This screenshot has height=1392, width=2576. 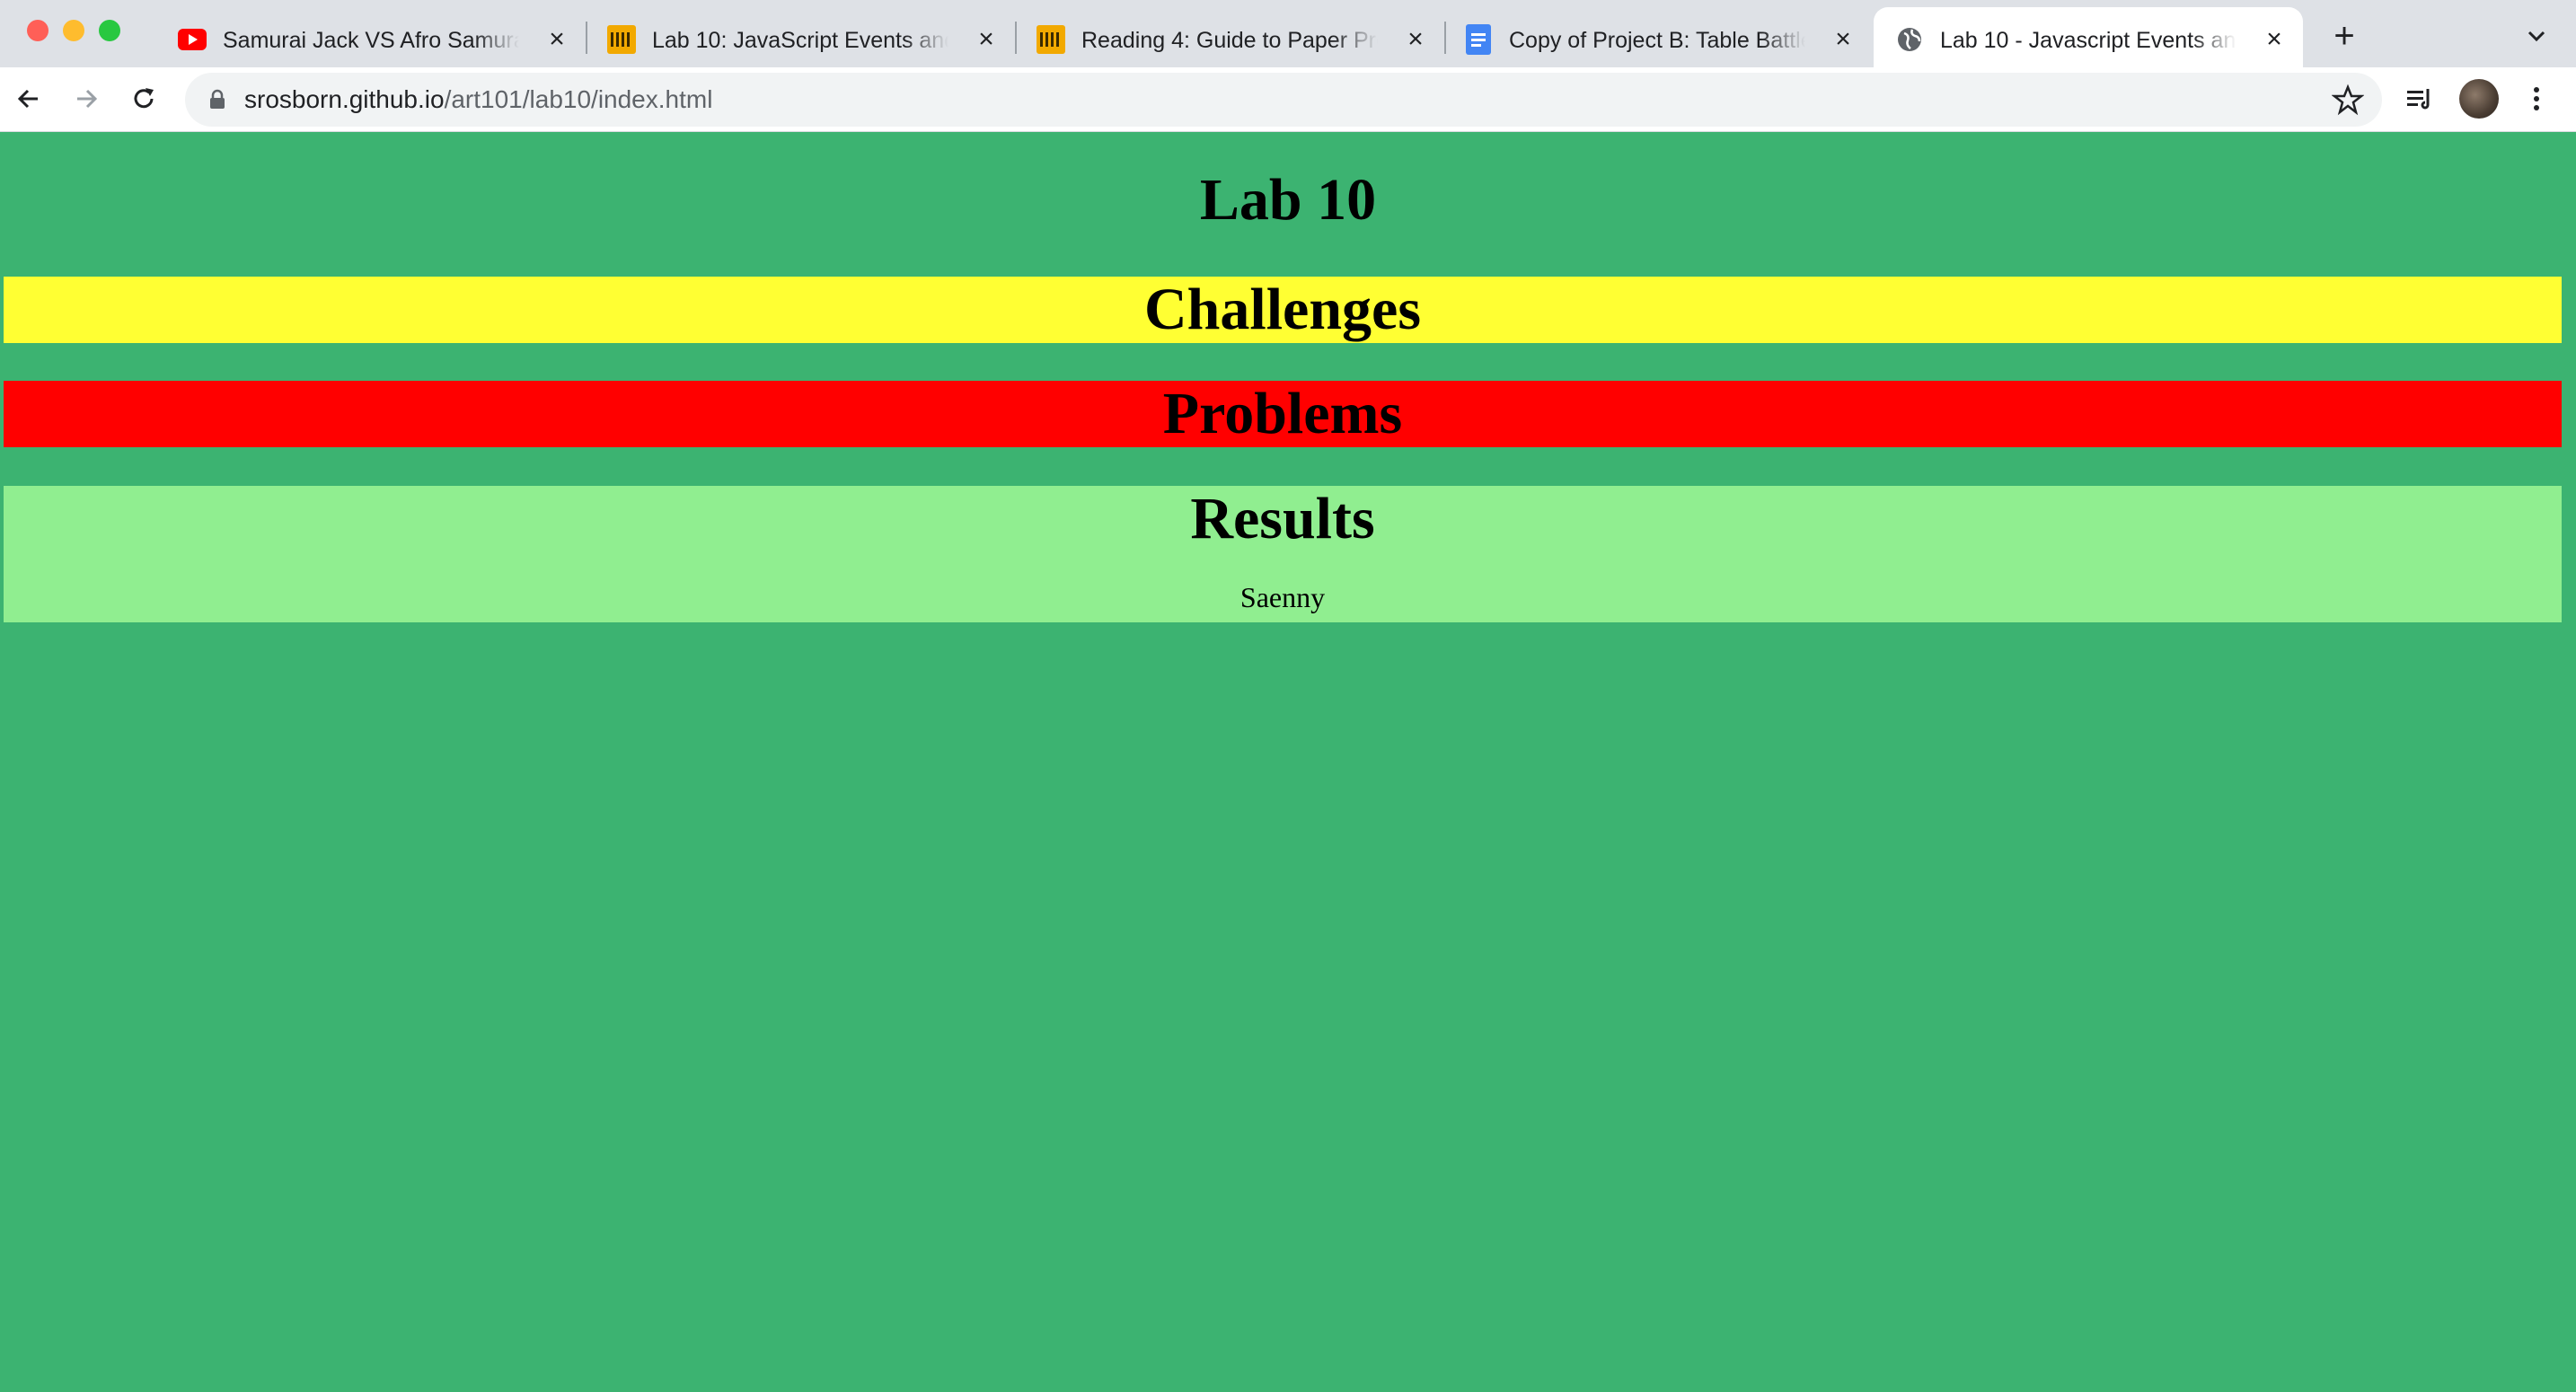 I want to click on kebab-menu-icon, so click(x=2536, y=98).